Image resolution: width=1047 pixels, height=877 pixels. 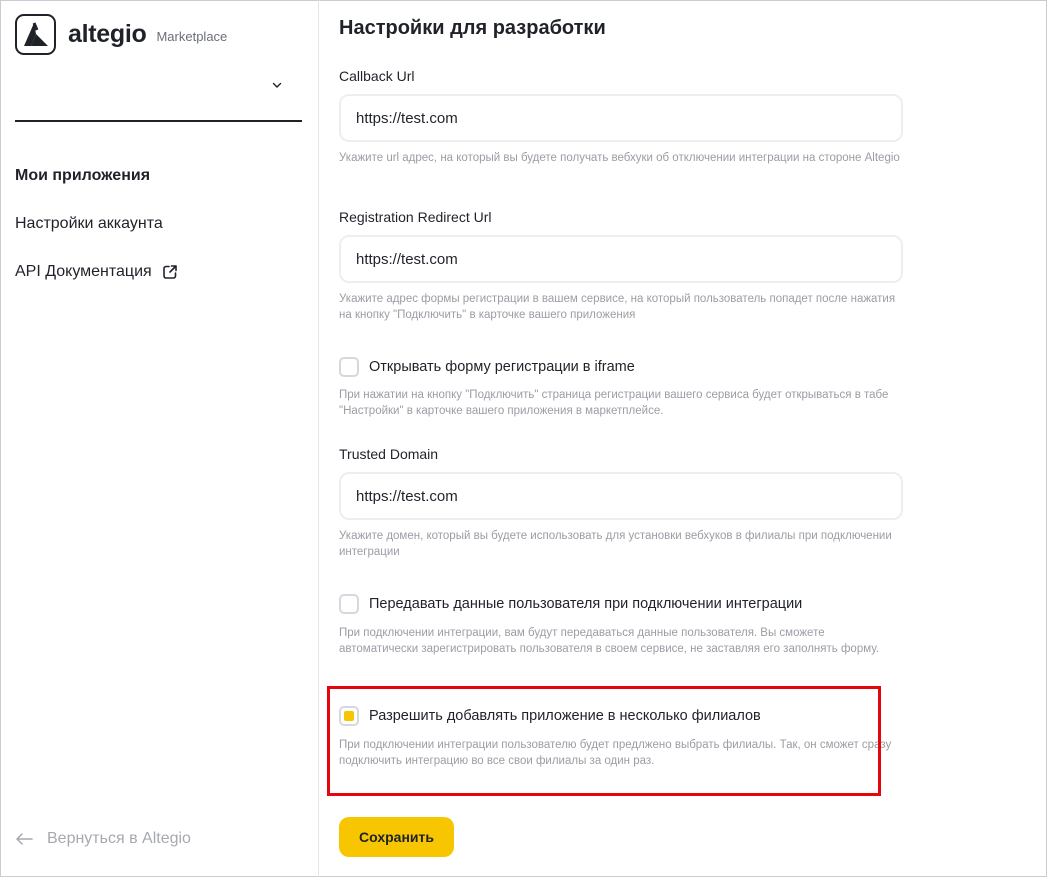 I want to click on iframe-checkbox-label: Открывать форму регистрации в iframe, so click(x=502, y=367).